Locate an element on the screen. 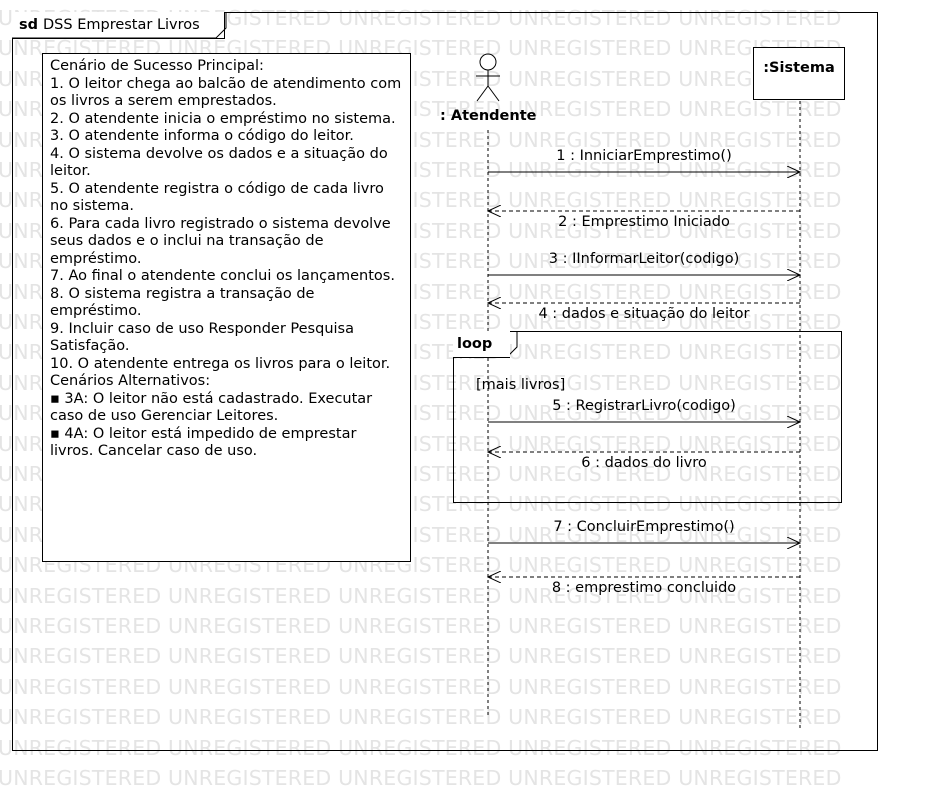  message-label: 3 : IInformarLeitor(codigo) is located at coordinates (644, 259).